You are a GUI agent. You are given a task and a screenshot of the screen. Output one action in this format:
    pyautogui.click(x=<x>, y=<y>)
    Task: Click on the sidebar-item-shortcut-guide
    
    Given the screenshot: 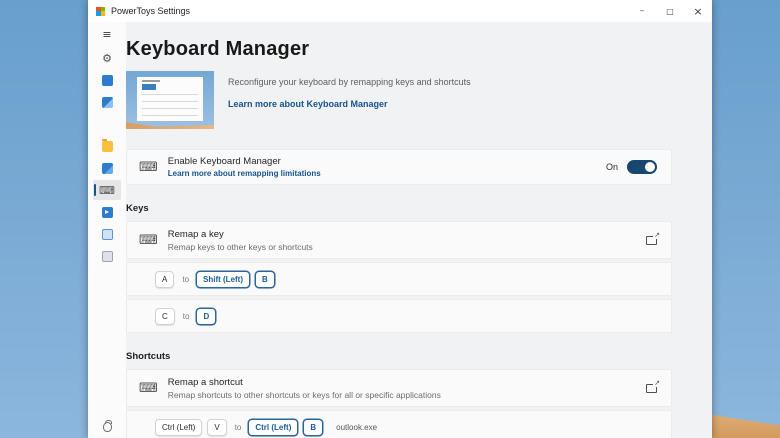 What is the action you would take?
    pyautogui.click(x=107, y=256)
    